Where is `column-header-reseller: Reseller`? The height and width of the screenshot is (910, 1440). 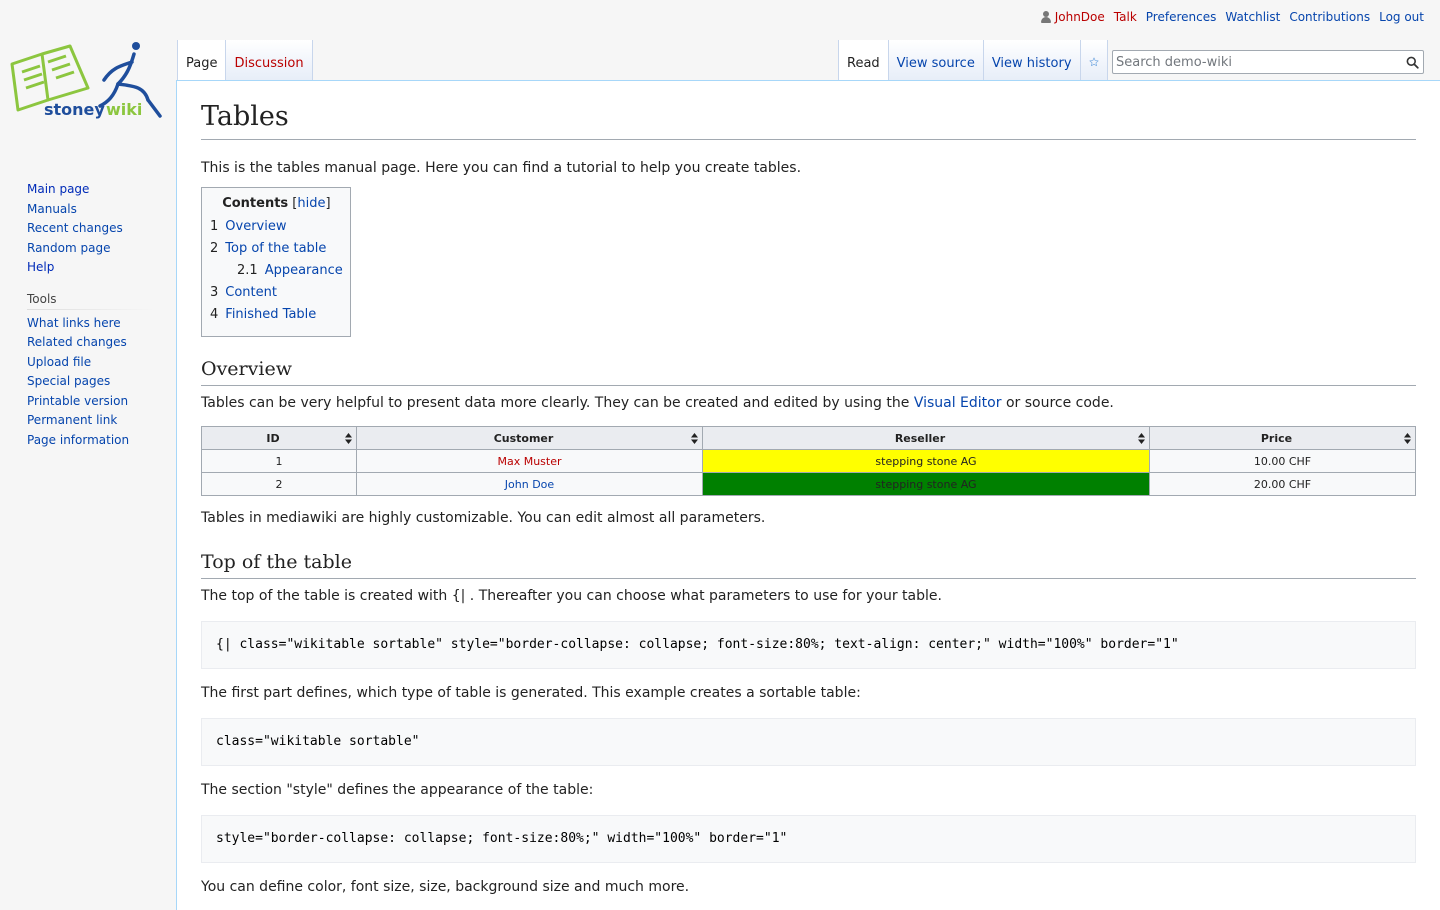 column-header-reseller: Reseller is located at coordinates (926, 438).